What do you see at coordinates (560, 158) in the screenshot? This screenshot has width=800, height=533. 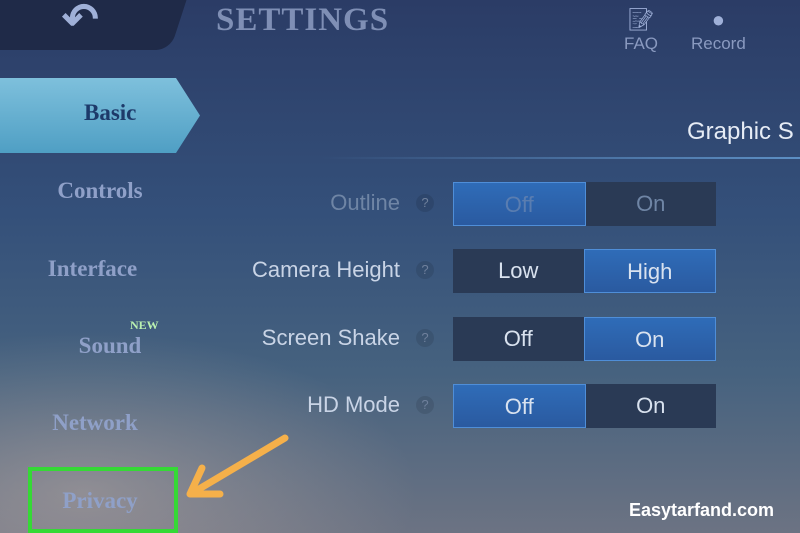 I see `divider` at bounding box center [560, 158].